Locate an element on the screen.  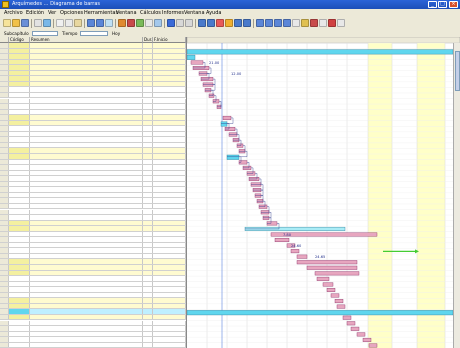
new-file-icon is located at coordinates (7, 23).